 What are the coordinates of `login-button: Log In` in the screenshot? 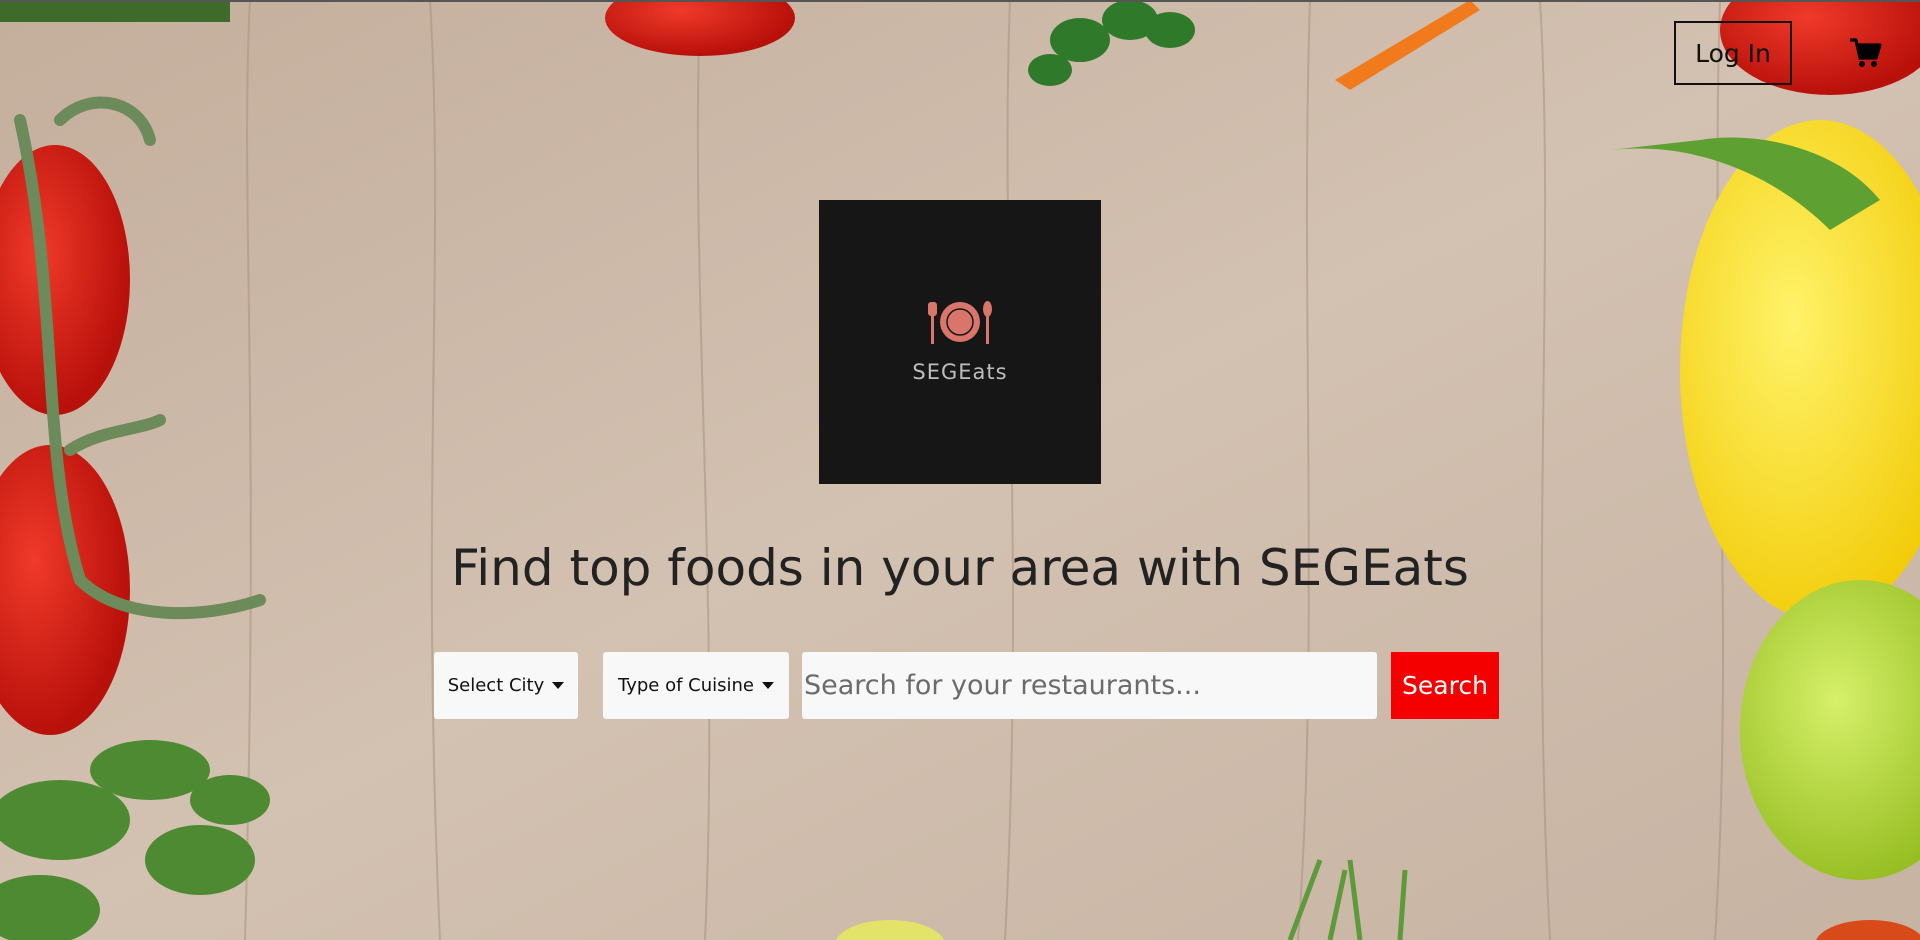 It's located at (1733, 53).